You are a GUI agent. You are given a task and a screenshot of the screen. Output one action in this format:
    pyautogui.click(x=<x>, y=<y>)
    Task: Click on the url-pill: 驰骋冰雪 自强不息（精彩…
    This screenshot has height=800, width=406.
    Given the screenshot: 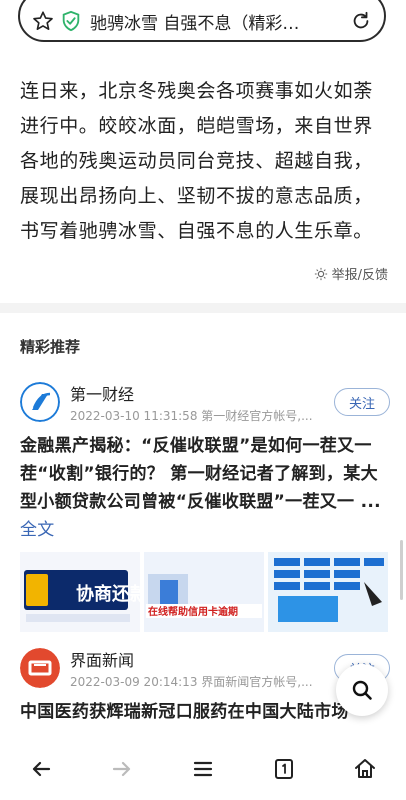 What is the action you would take?
    pyautogui.click(x=202, y=21)
    